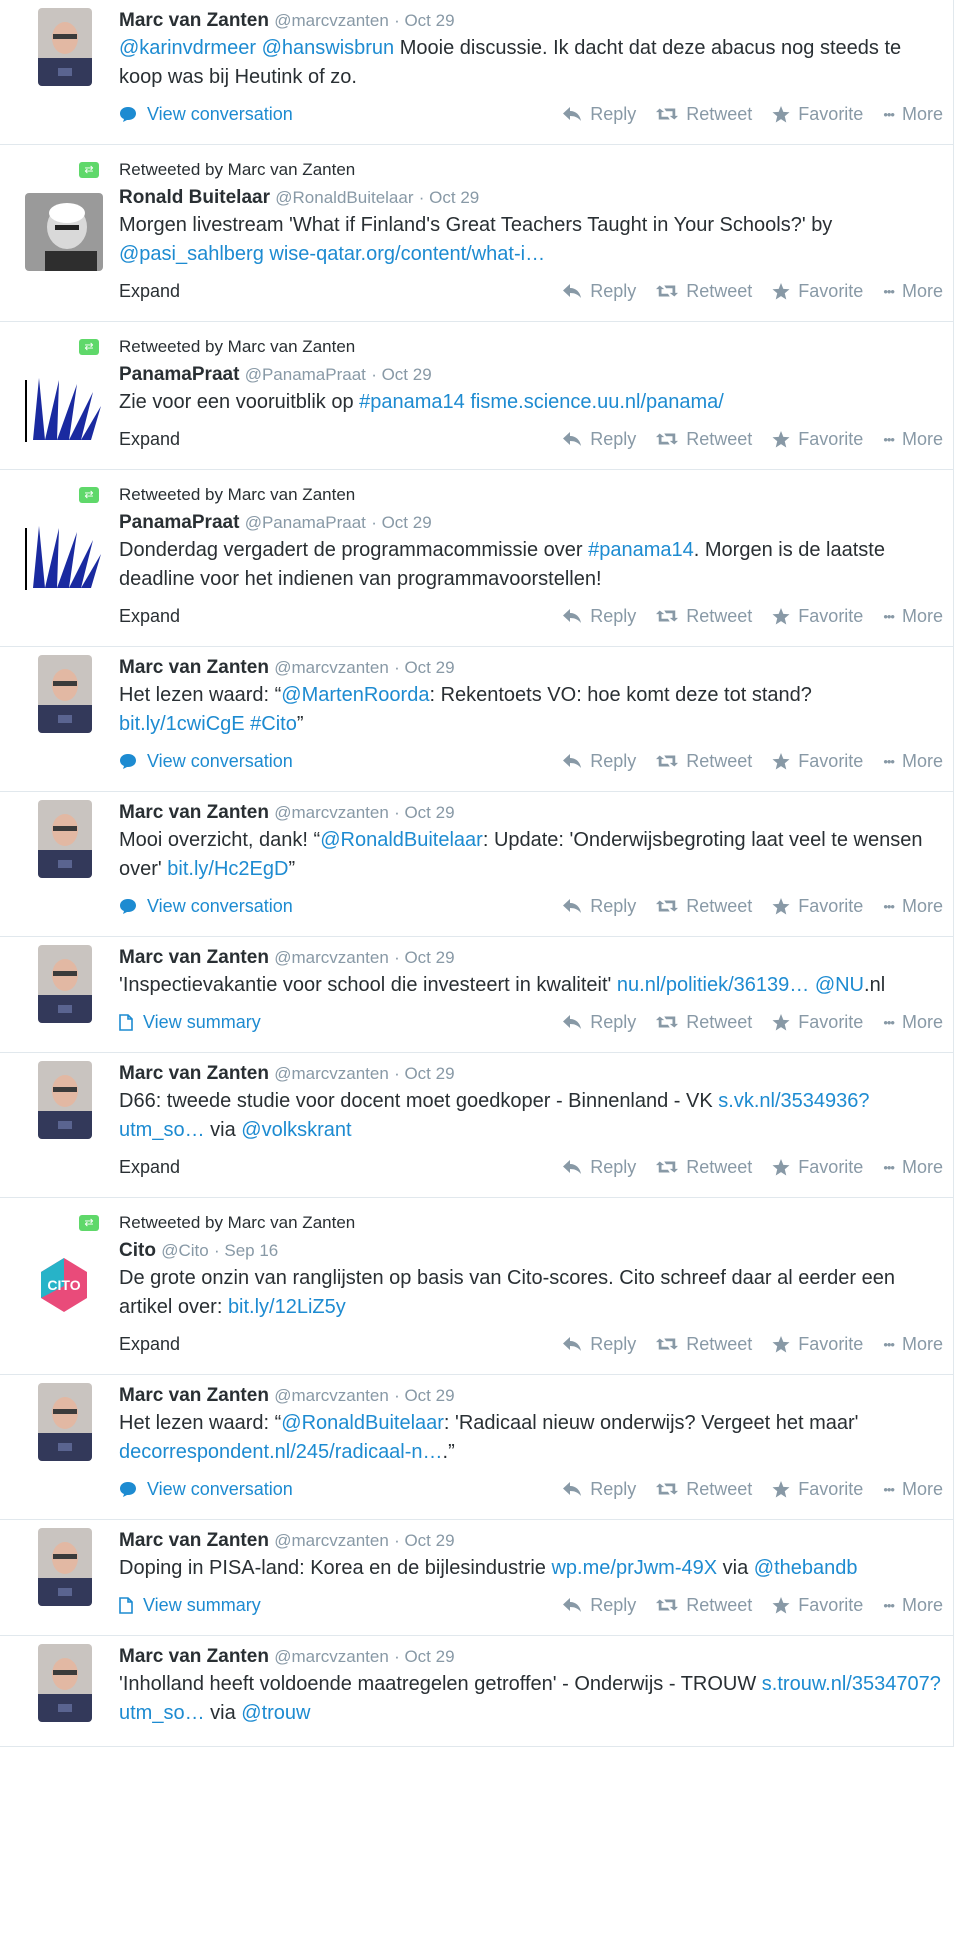 Image resolution: width=954 pixels, height=1959 pixels. What do you see at coordinates (227, 869) in the screenshot?
I see `tweet-link: bit.ly/Hc2EgD` at bounding box center [227, 869].